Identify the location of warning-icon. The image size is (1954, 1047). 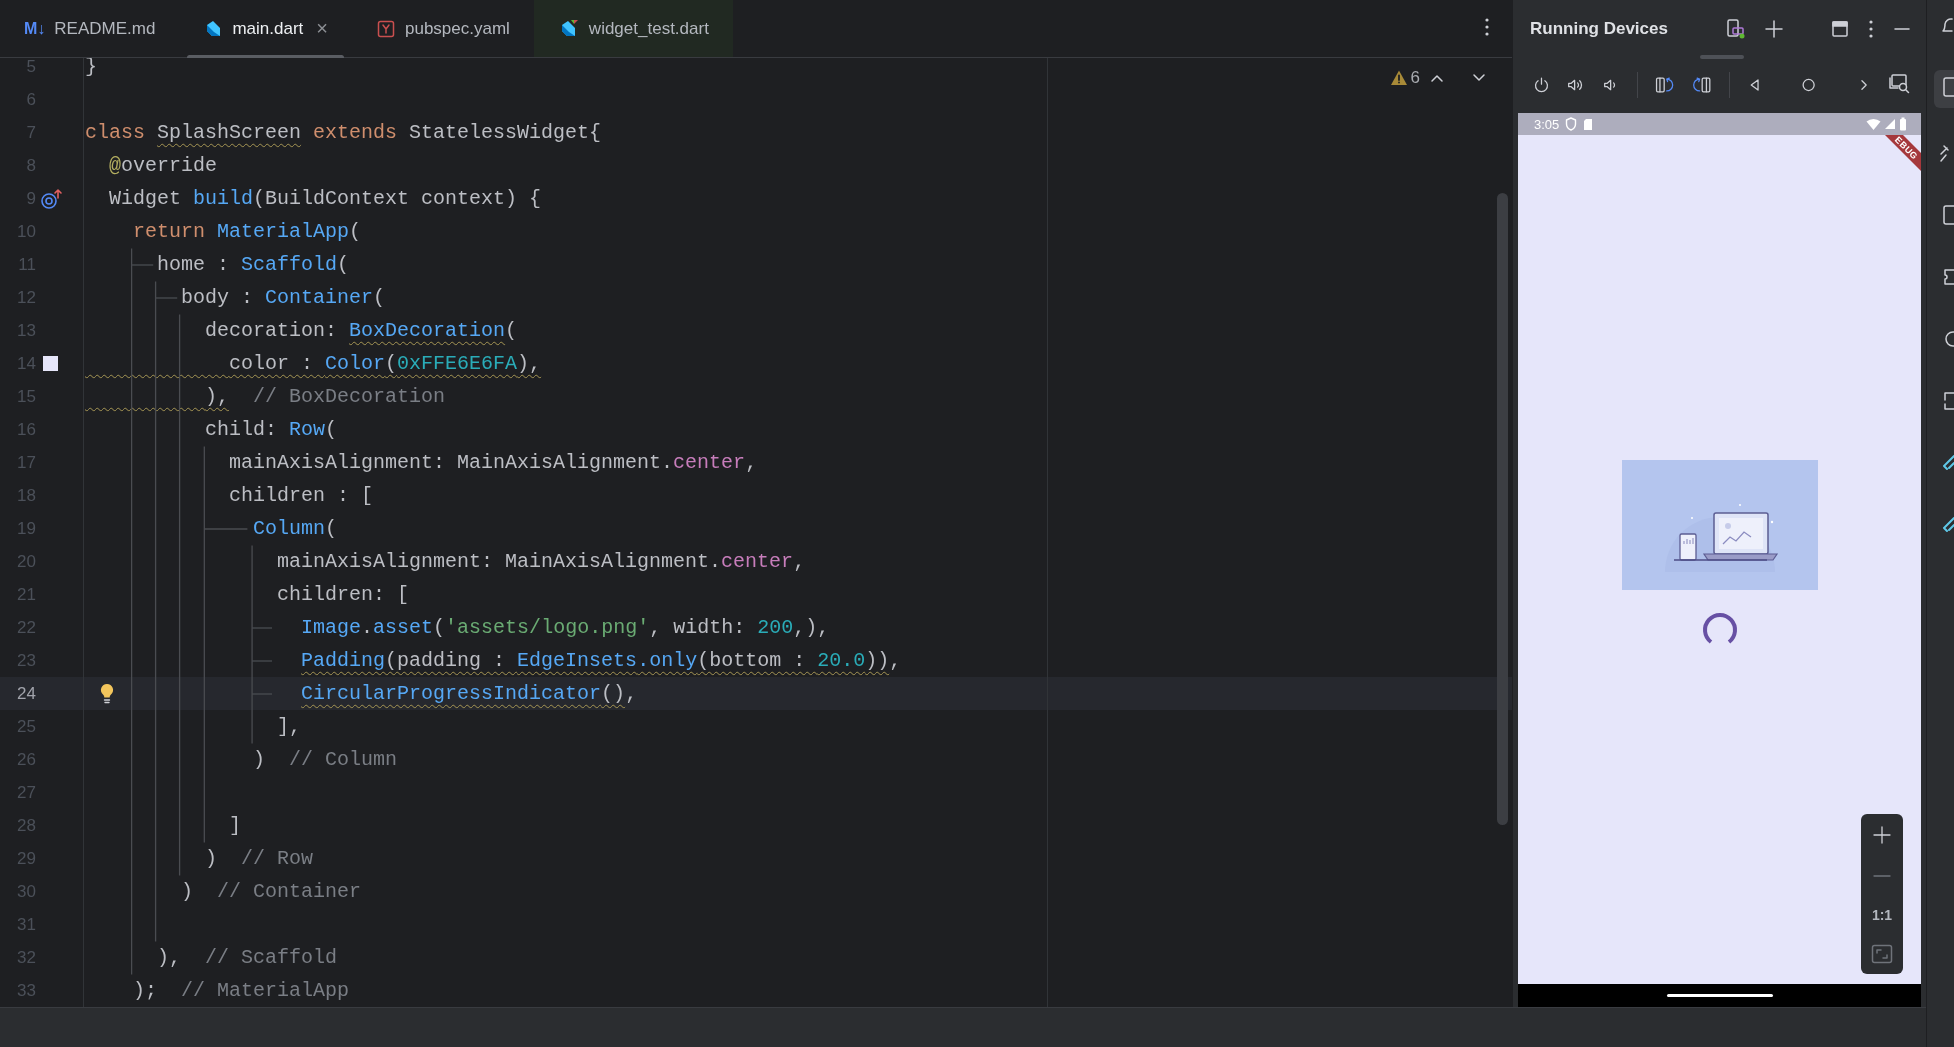
(1398, 78).